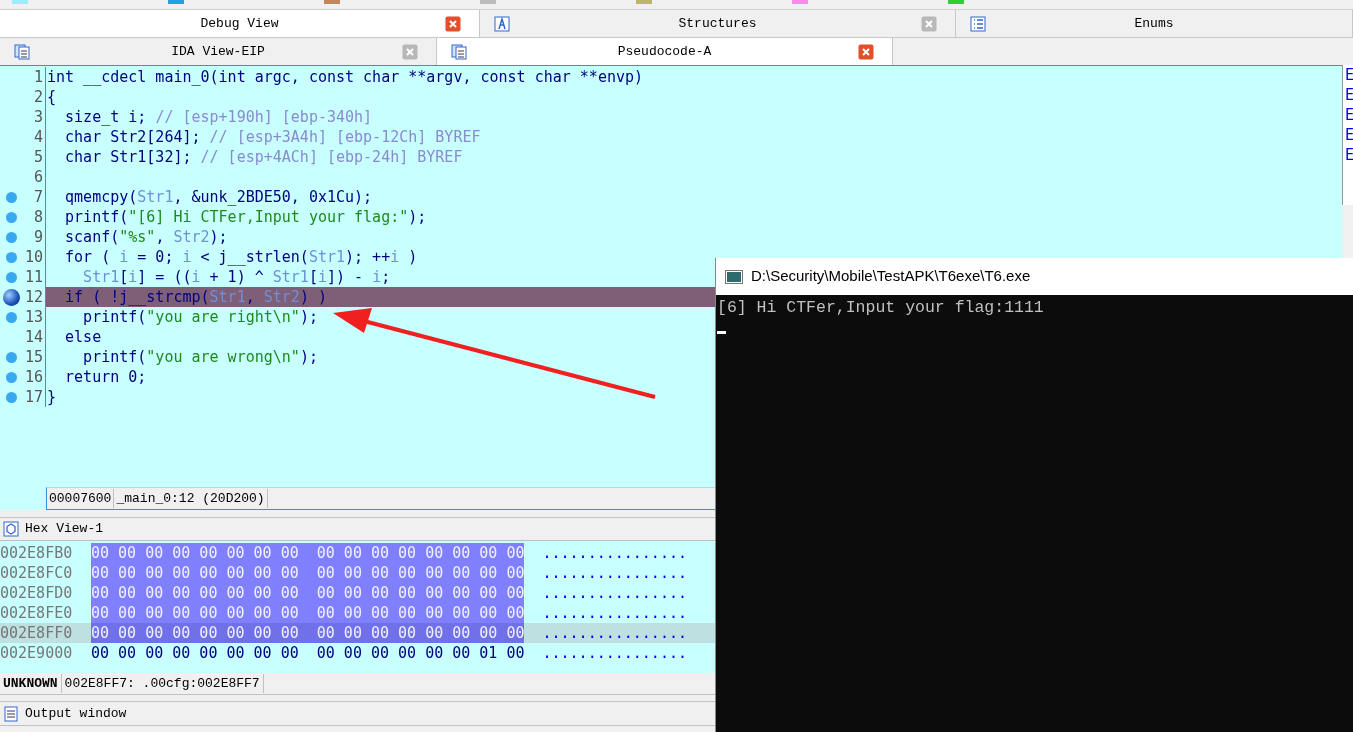  I want to click on hex-address: 002E8FD0, so click(37, 593).